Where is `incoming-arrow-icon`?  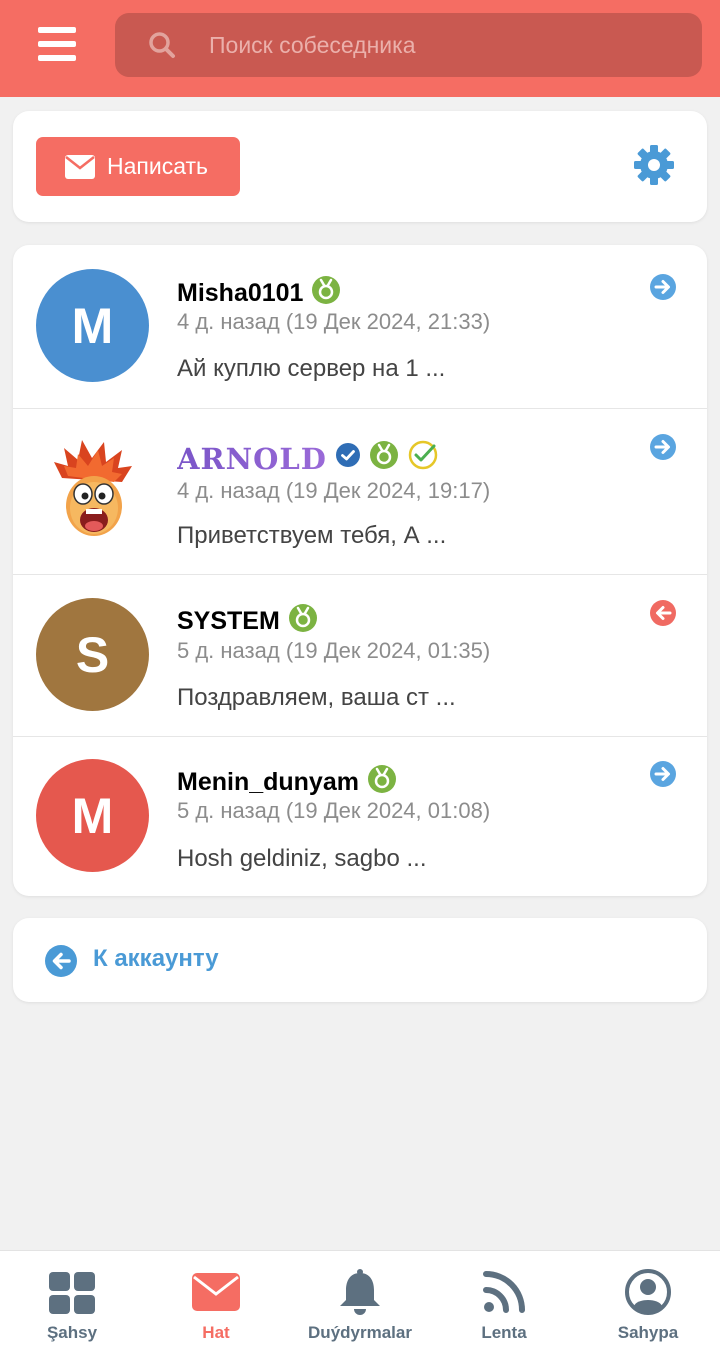 incoming-arrow-icon is located at coordinates (663, 613).